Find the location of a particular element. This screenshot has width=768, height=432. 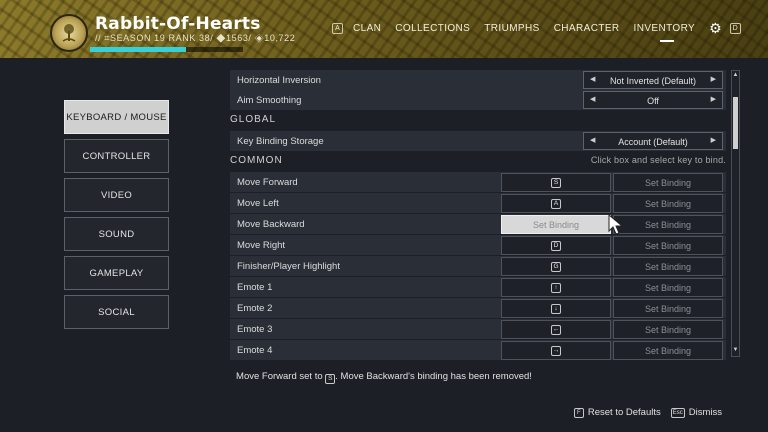

binding-row-emote-3: Emote 3 ← Set Binding is located at coordinates (478, 329).